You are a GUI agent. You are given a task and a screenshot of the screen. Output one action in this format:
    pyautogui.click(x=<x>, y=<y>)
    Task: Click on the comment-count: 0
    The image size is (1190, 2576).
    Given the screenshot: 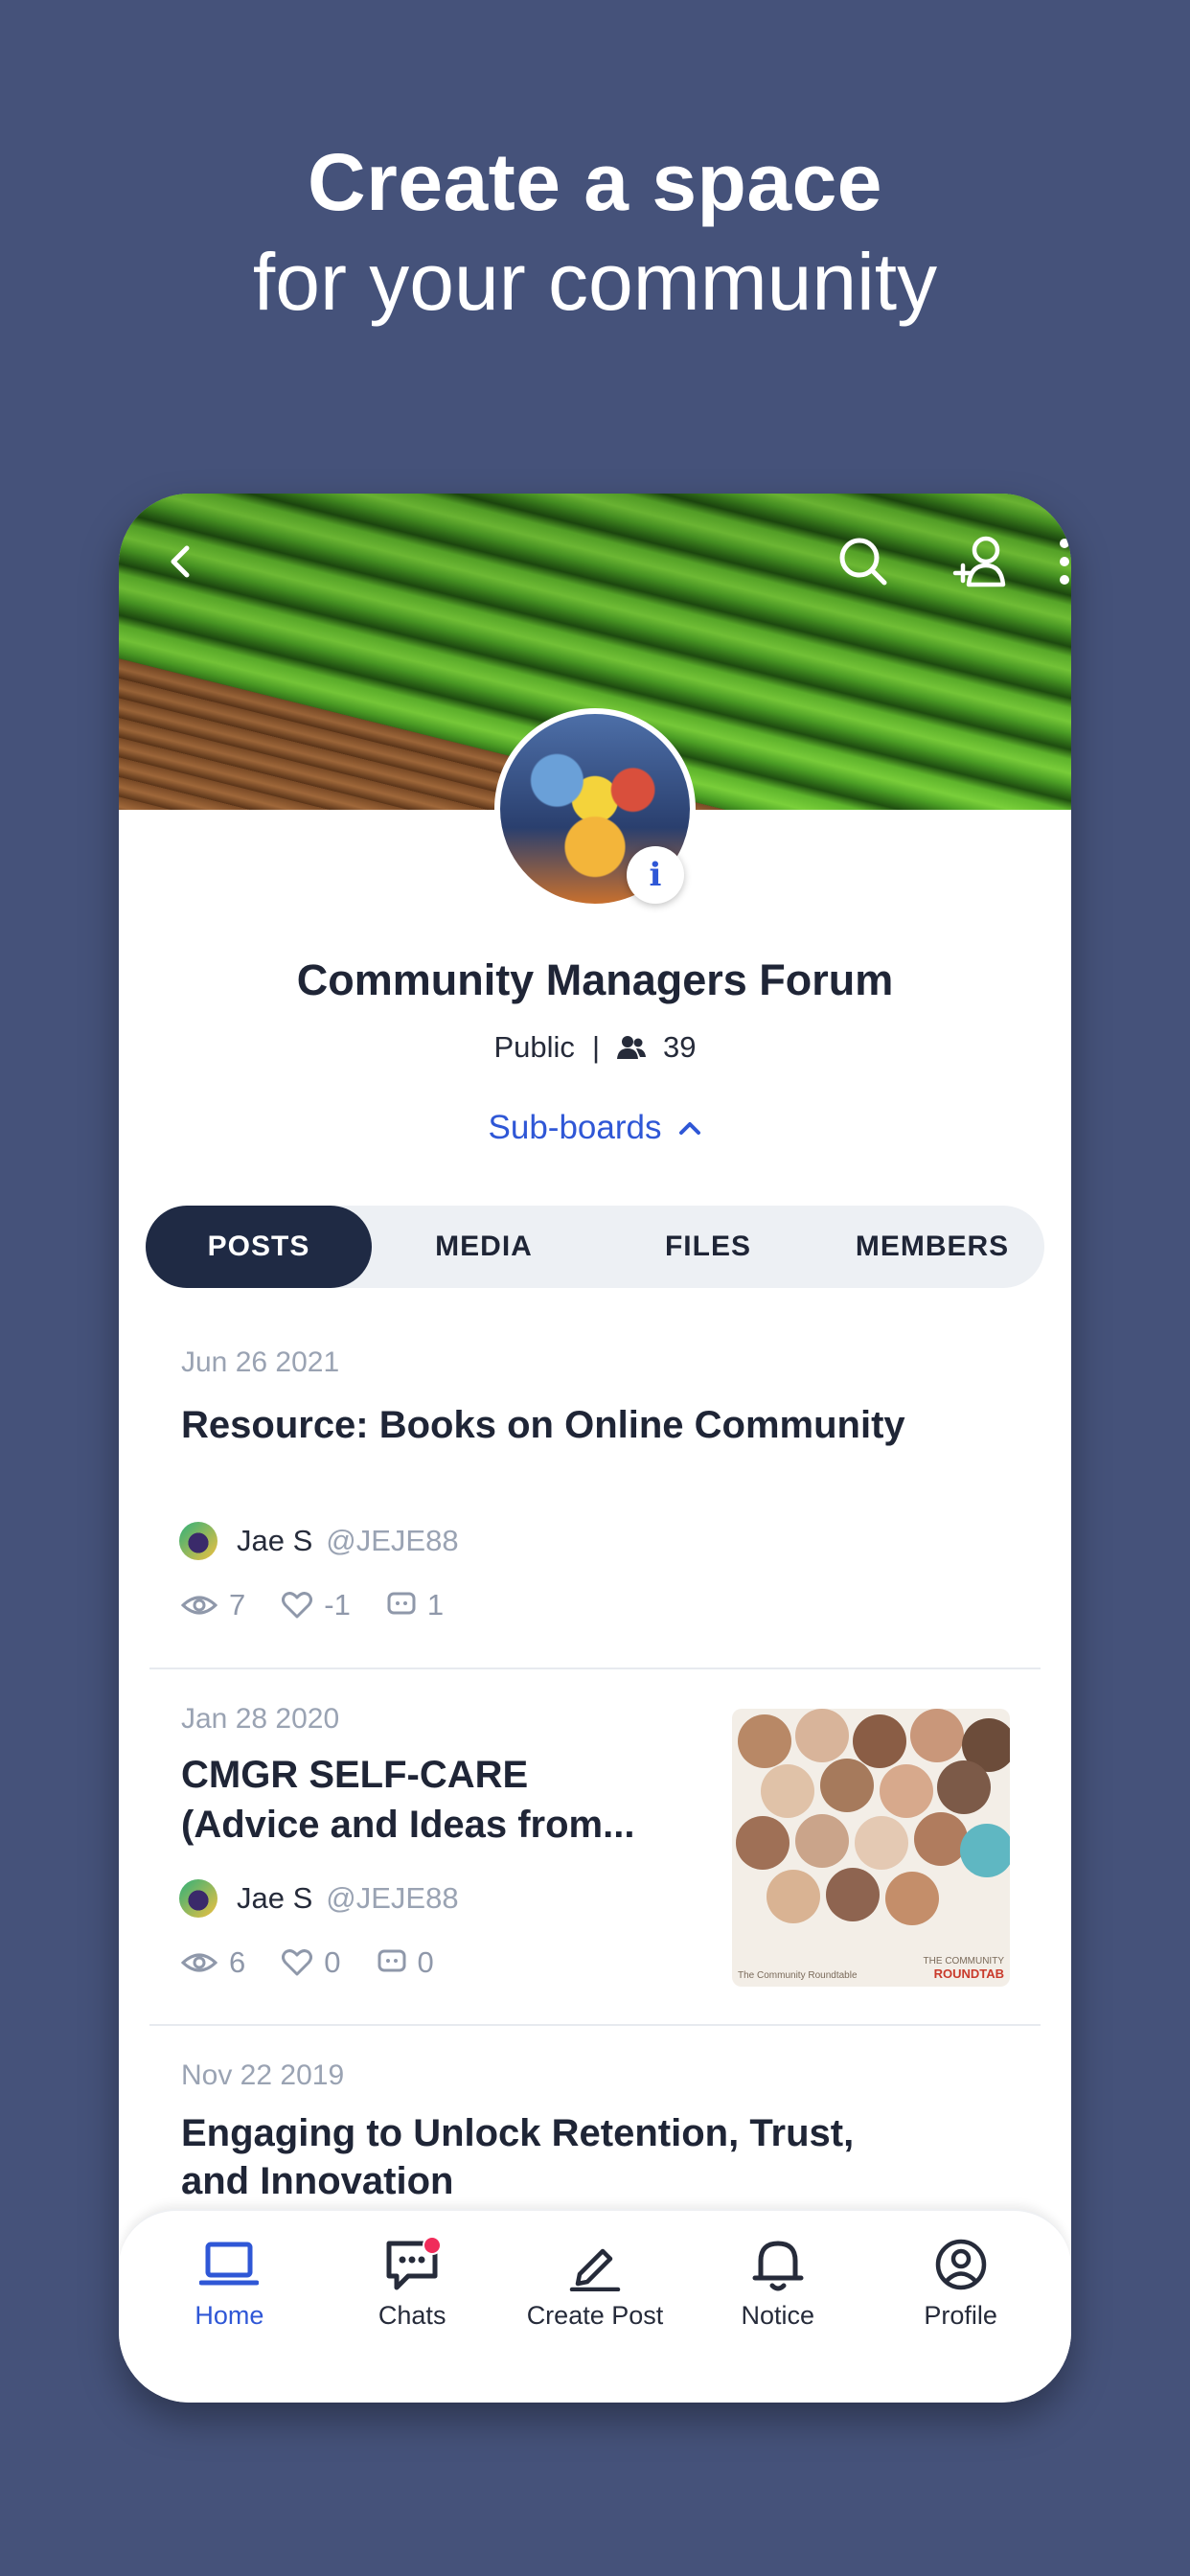 What is the action you would take?
    pyautogui.click(x=426, y=1962)
    